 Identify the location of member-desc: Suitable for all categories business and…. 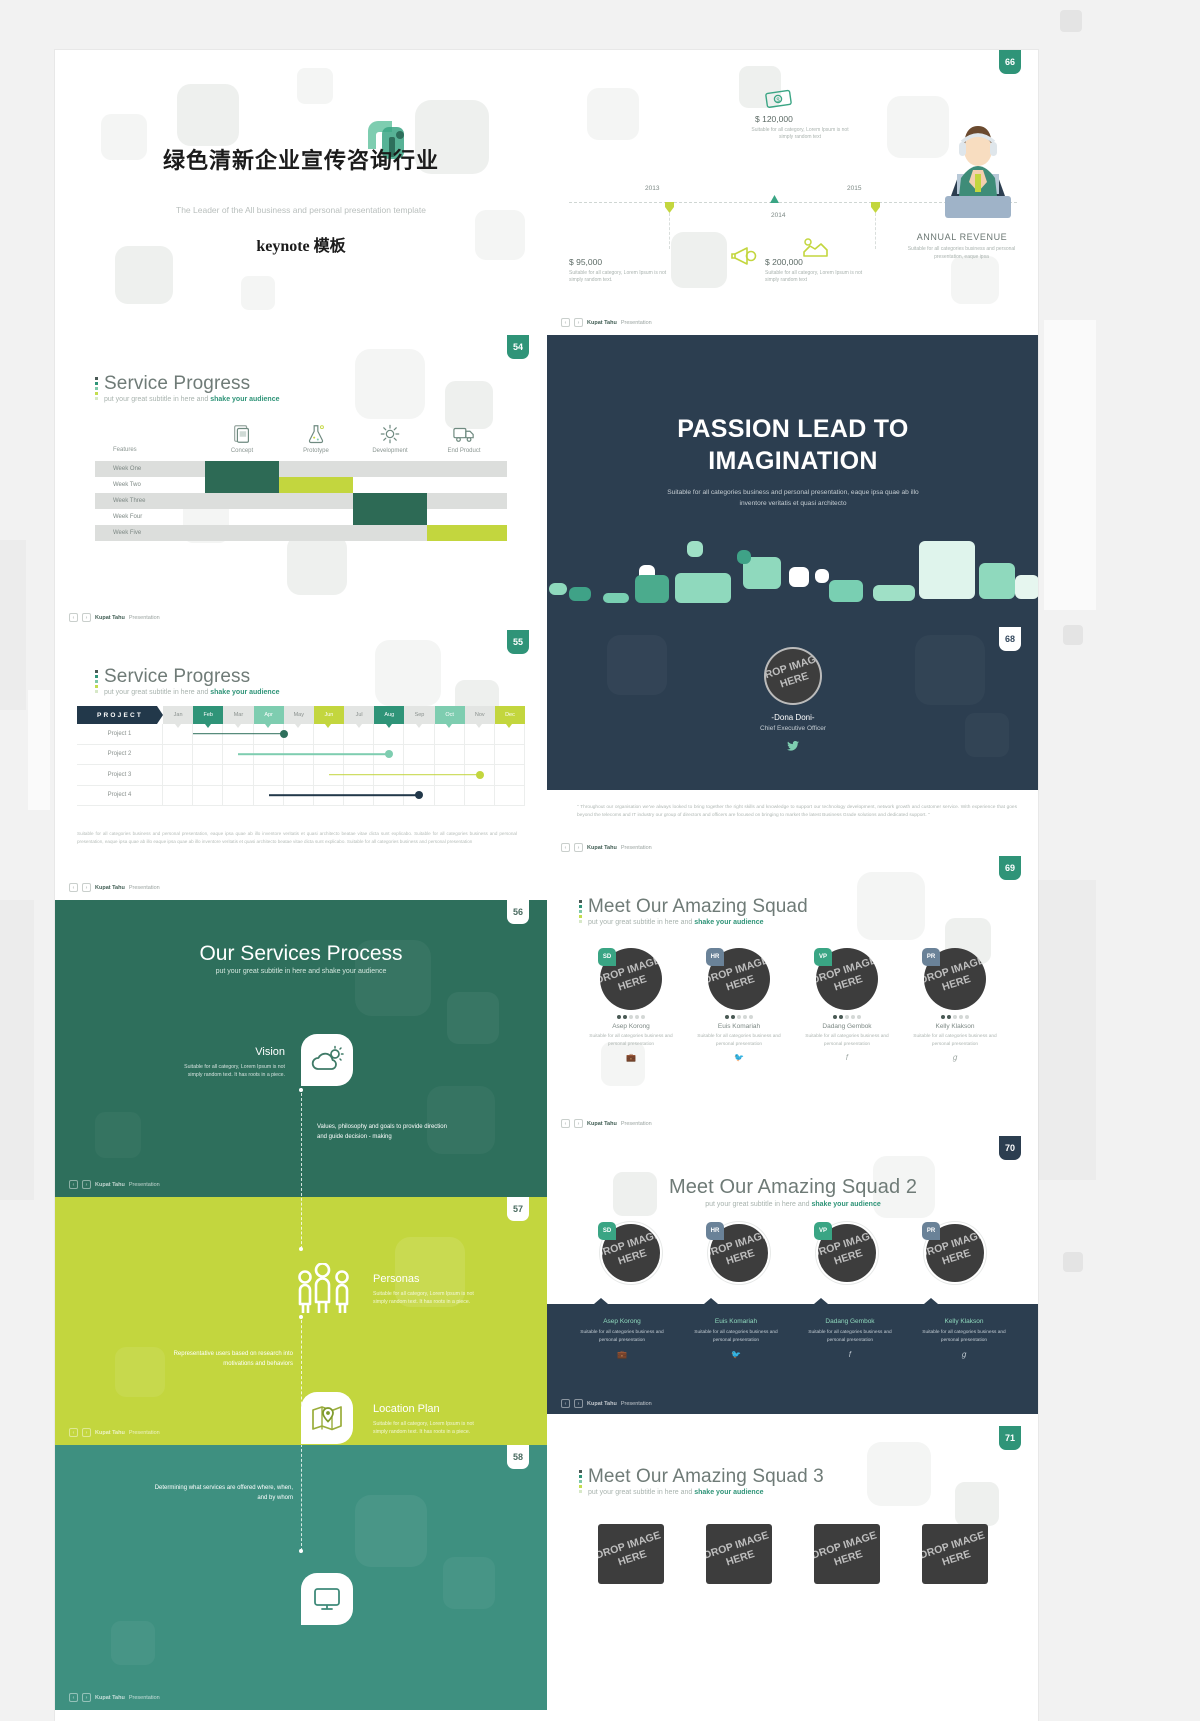
(631, 1040).